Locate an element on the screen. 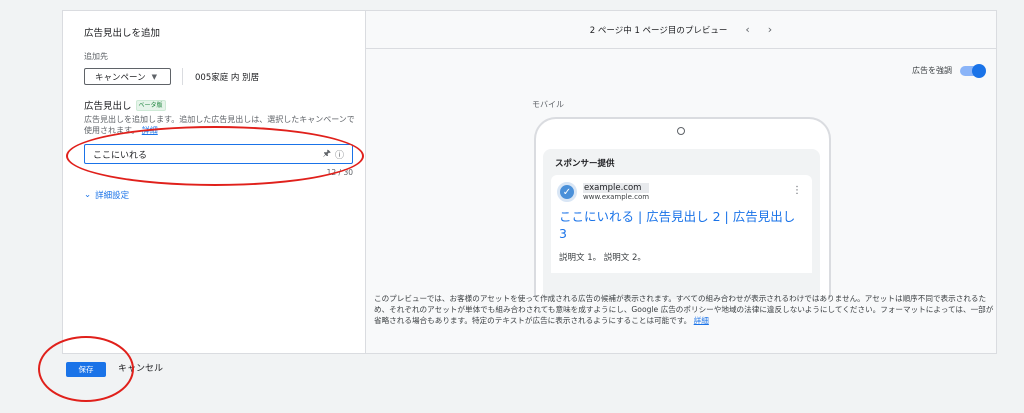 The height and width of the screenshot is (413, 1024). headline-label: 広告見出し is located at coordinates (108, 106).